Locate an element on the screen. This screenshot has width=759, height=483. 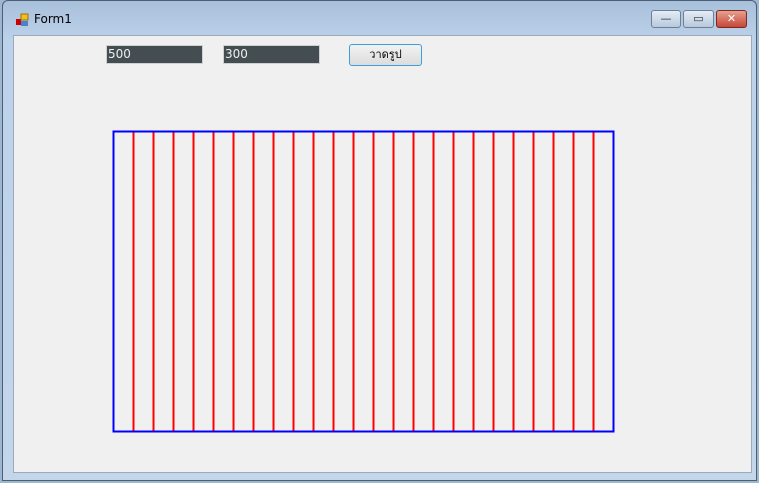
close-button: ✕ is located at coordinates (731, 19).